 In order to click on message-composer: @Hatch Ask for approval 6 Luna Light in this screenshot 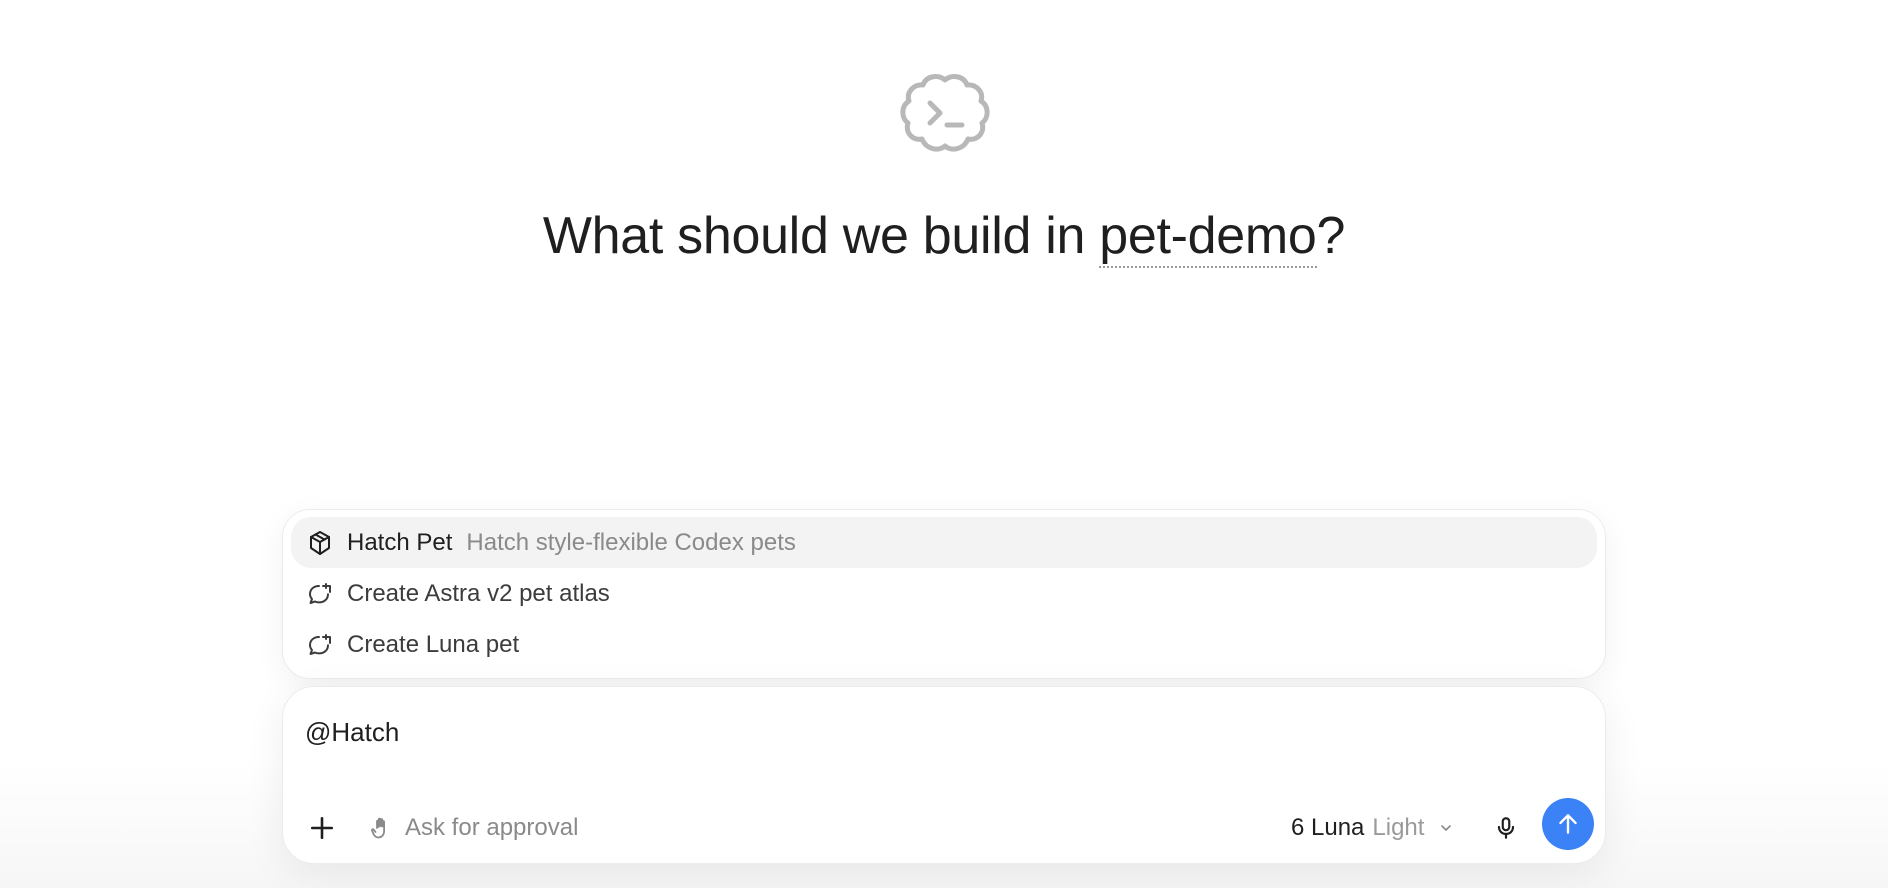, I will do `click(944, 775)`.